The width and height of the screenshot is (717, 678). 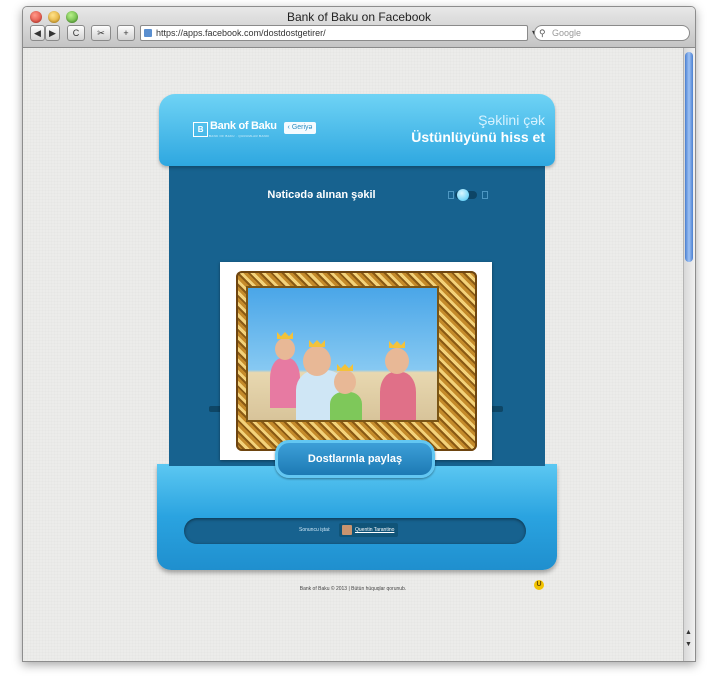 What do you see at coordinates (200, 129) in the screenshot?
I see `logo-mark-icon: B` at bounding box center [200, 129].